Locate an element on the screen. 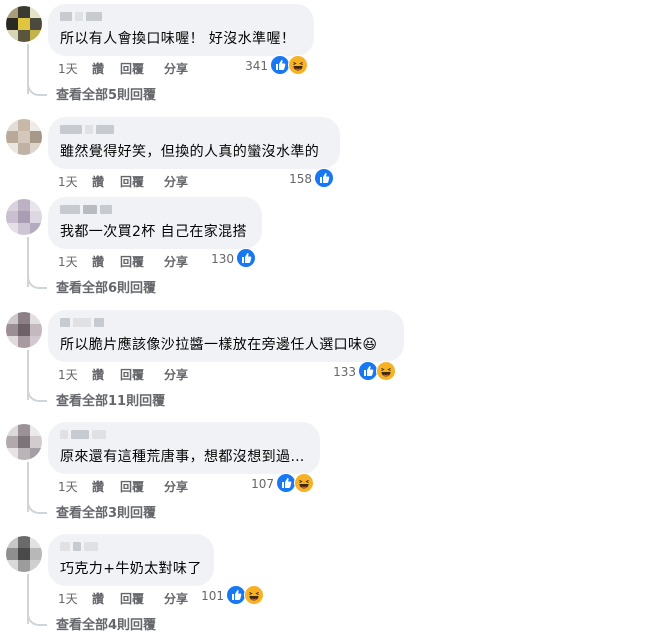 The image size is (666, 642). reaction-count: 133 is located at coordinates (344, 372).